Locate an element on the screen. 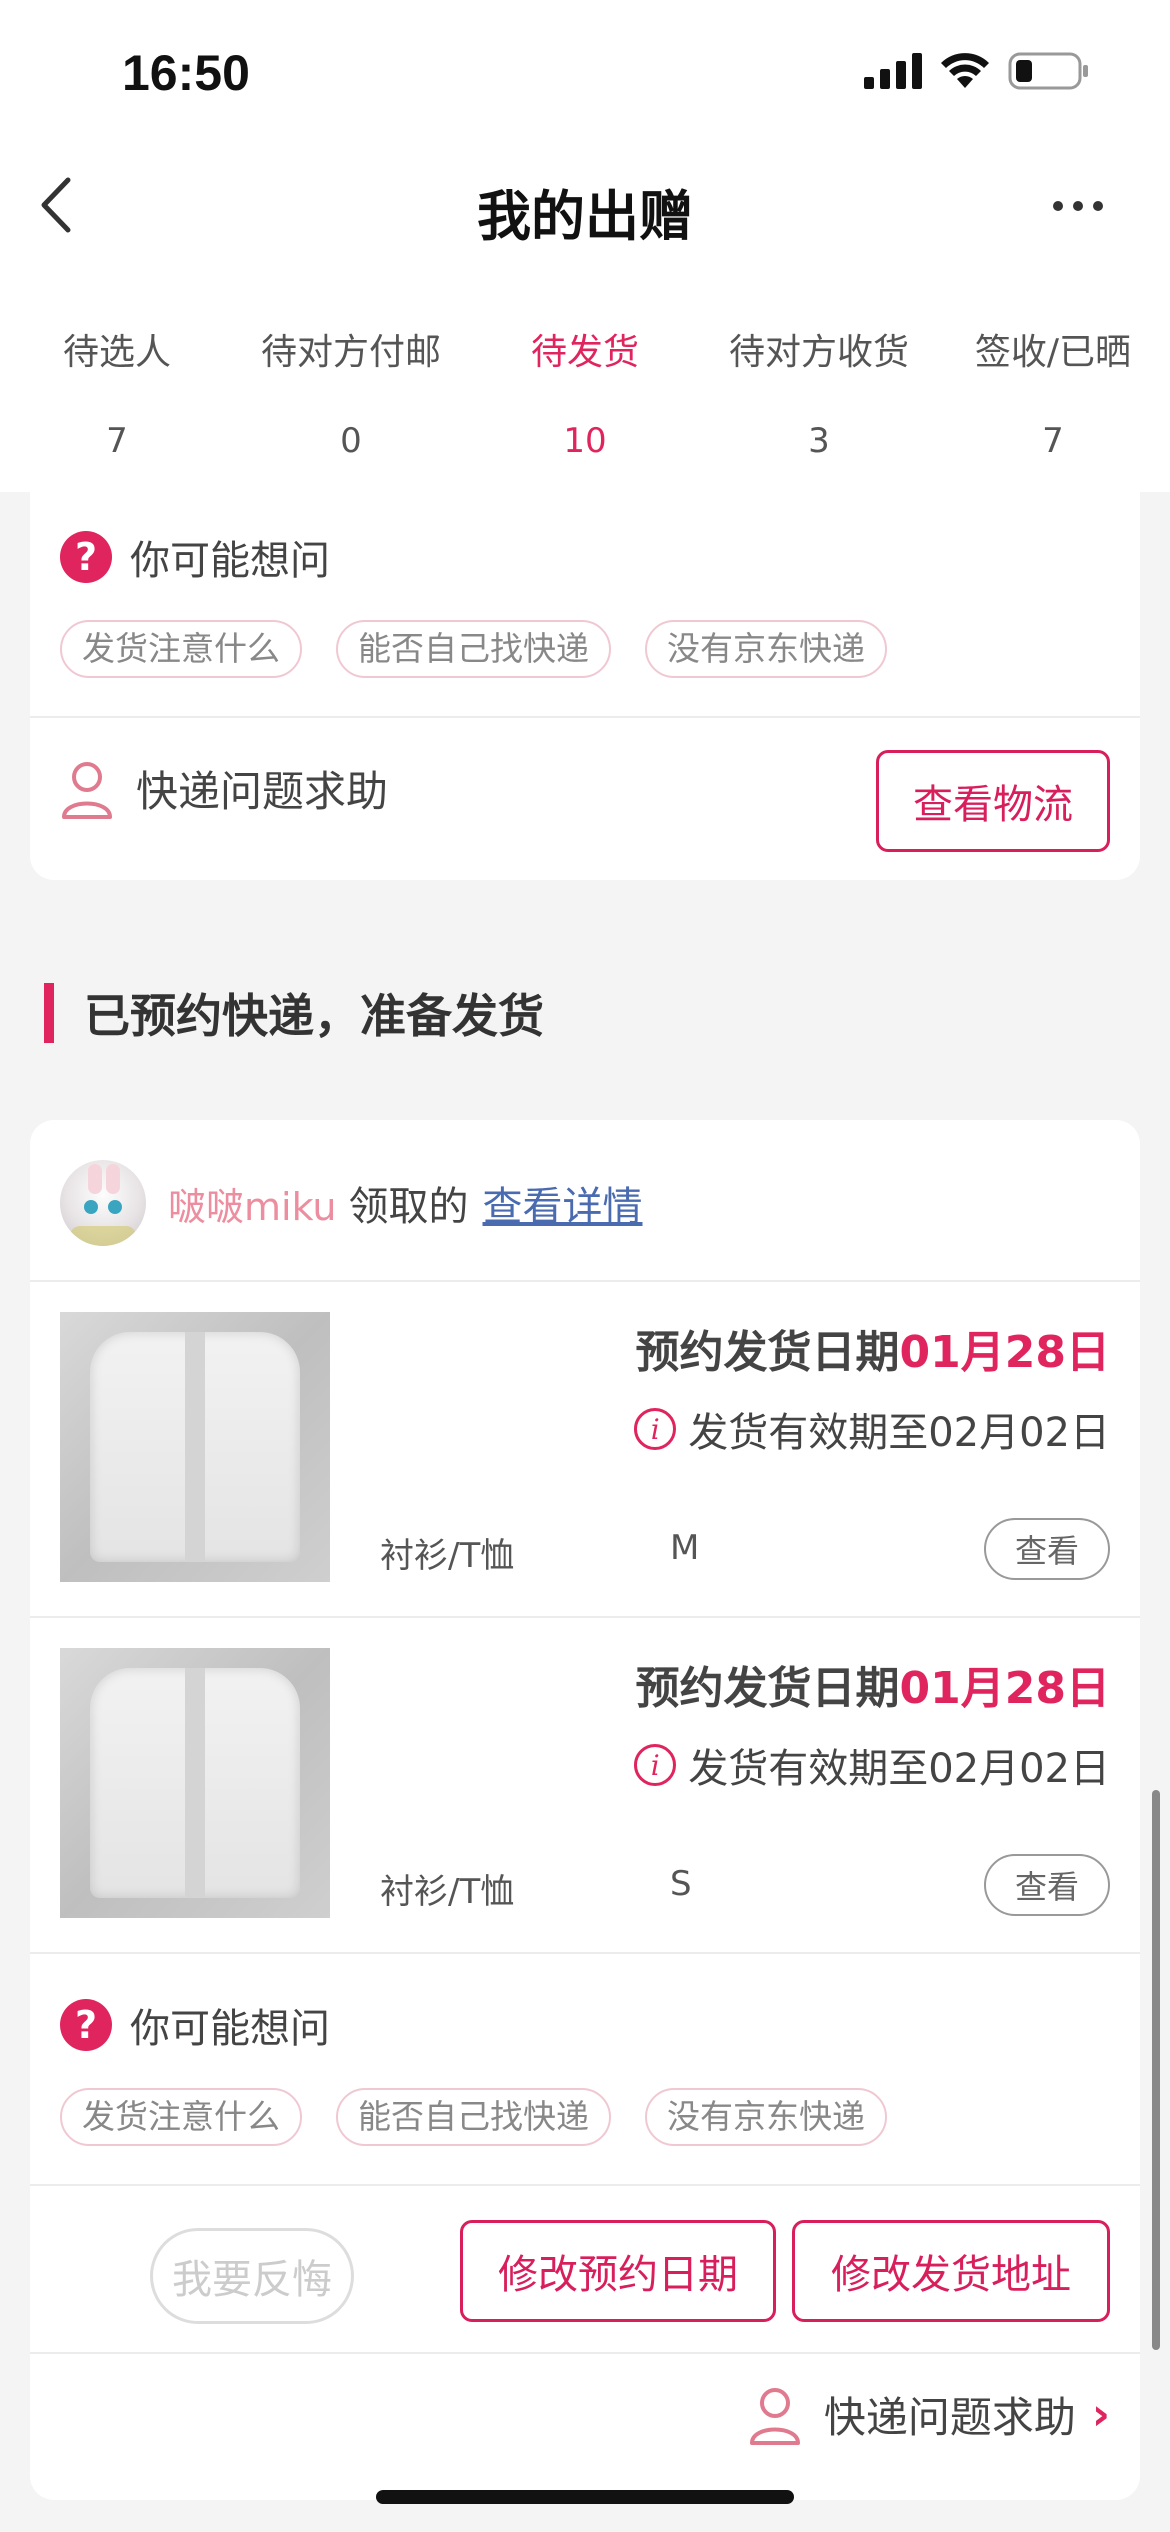  scrollbar is located at coordinates (1156, 2070).